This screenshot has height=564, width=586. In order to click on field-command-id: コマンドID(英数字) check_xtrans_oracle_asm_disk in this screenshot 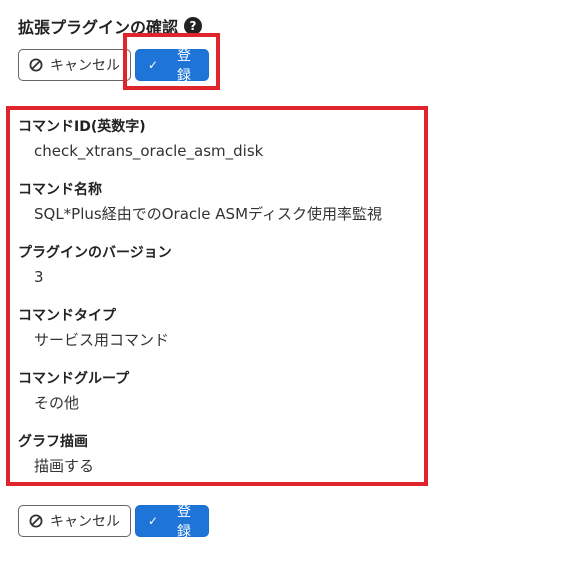, I will do `click(218, 148)`.